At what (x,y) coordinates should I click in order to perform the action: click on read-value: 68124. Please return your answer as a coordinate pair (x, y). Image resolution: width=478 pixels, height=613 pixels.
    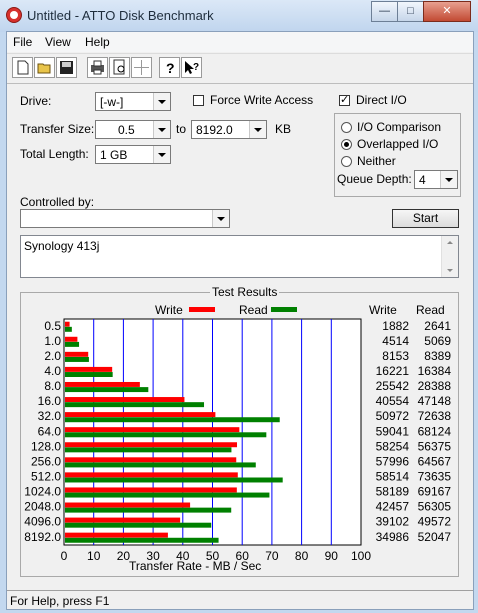
    Looking at the image, I should click on (435, 431).